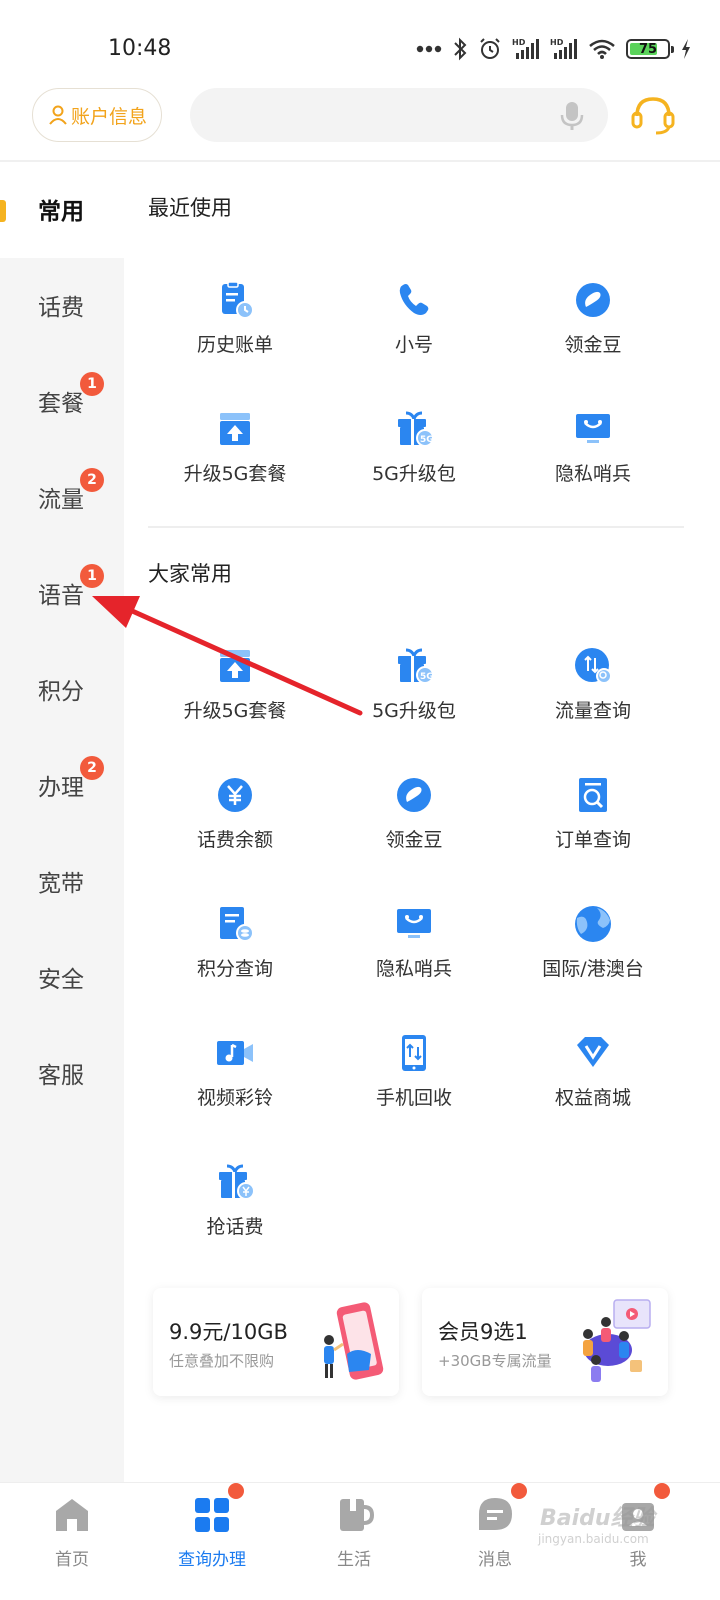  I want to click on upgrade-icon, so click(235, 666).